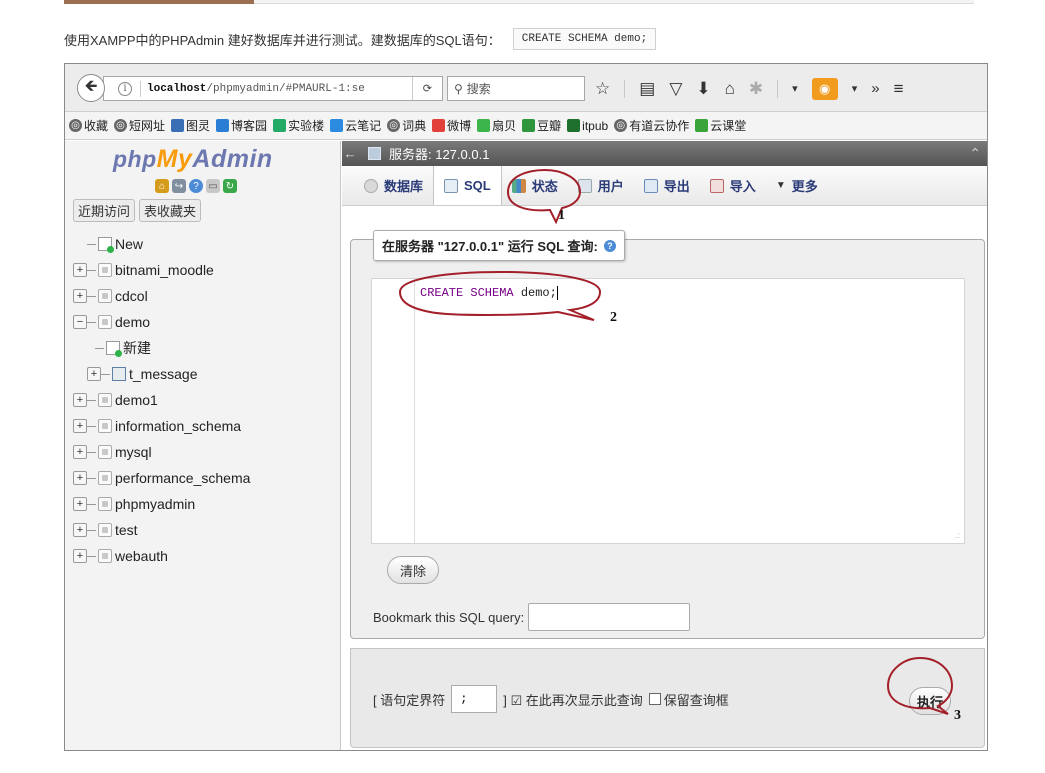 Image resolution: width=1045 pixels, height=773 pixels. Describe the element at coordinates (203, 244) in the screenshot. I see `tree-item: New` at that location.